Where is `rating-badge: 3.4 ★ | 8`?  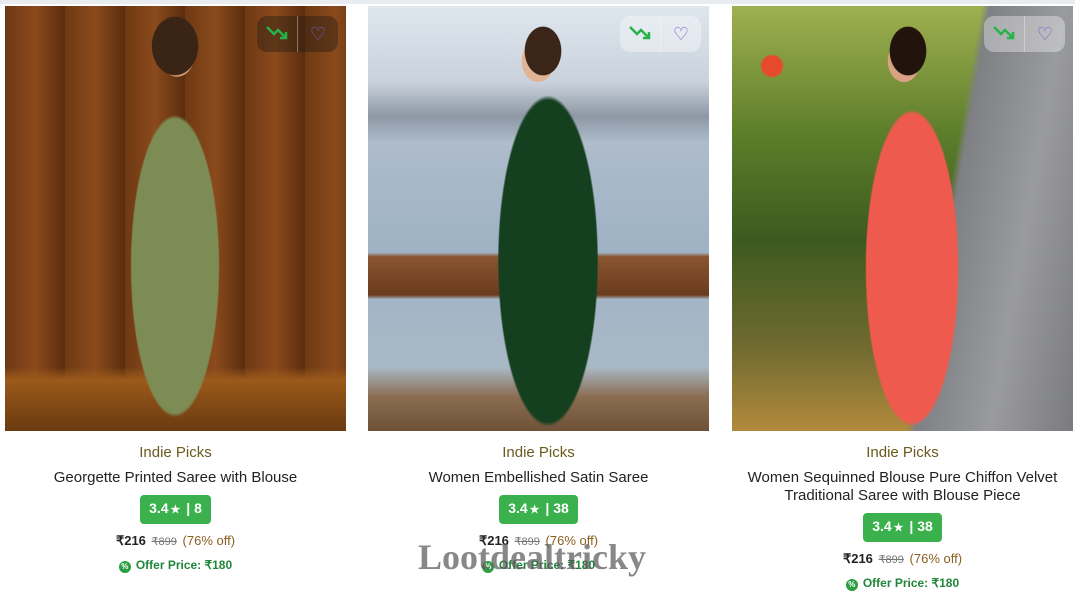 rating-badge: 3.4 ★ | 8 is located at coordinates (175, 509).